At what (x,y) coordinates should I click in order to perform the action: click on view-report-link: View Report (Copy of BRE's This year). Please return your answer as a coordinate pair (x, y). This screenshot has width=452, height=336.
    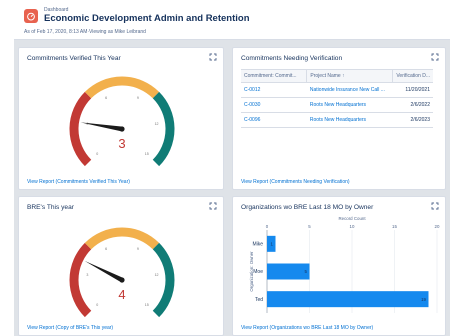
    Looking at the image, I should click on (70, 328).